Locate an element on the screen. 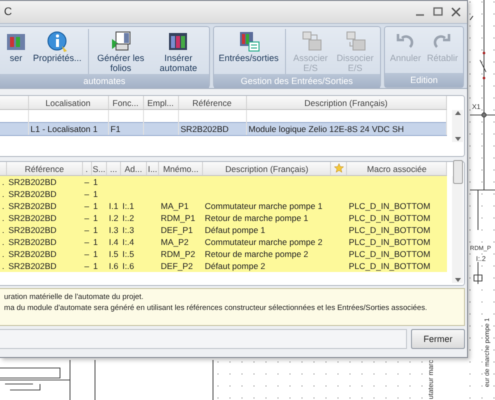  ribbon-button: Insérer automate is located at coordinates (178, 51).